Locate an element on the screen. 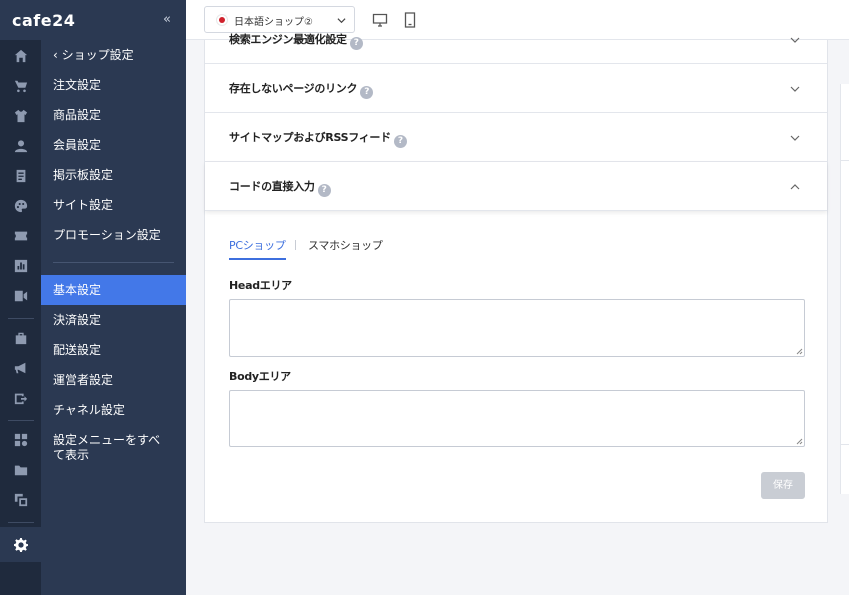 The height and width of the screenshot is (595, 849). icon-rail is located at coordinates (20, 317).